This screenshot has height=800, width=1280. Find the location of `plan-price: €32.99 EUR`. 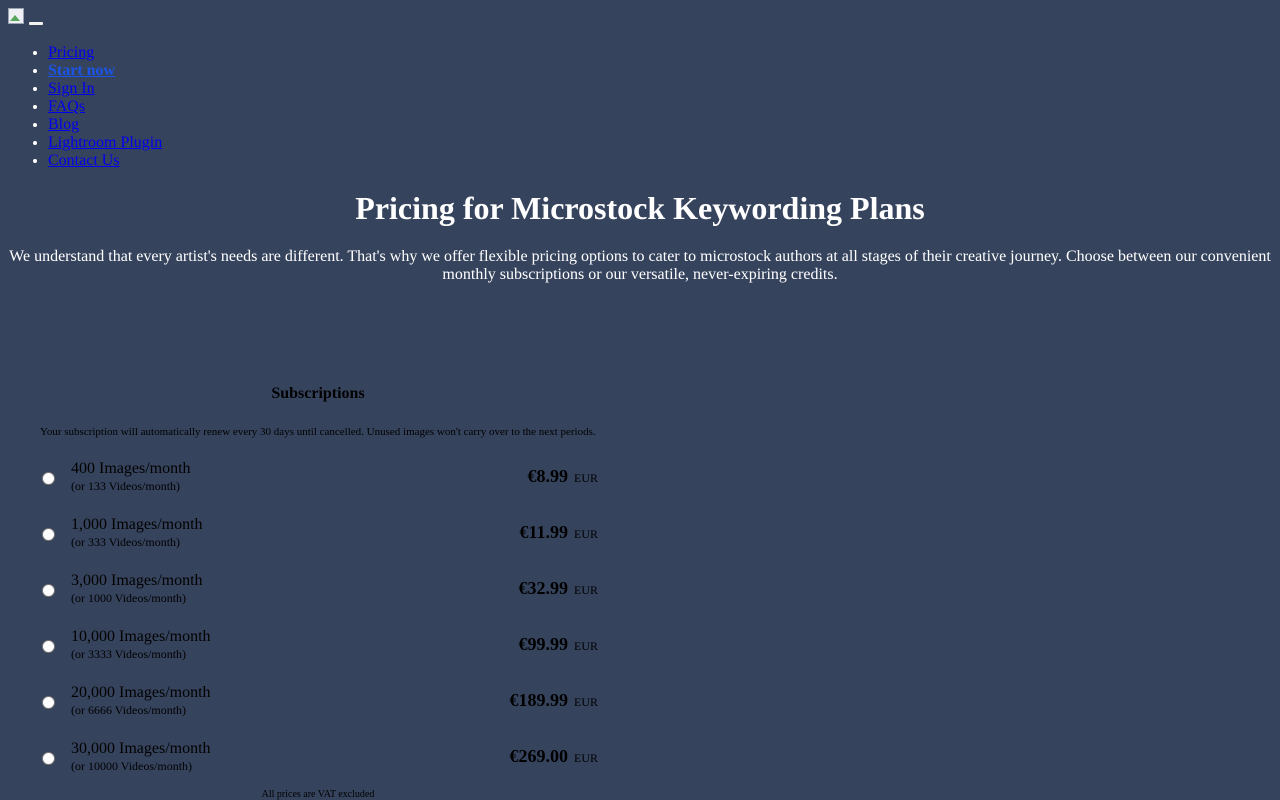

plan-price: €32.99 EUR is located at coordinates (559, 588).